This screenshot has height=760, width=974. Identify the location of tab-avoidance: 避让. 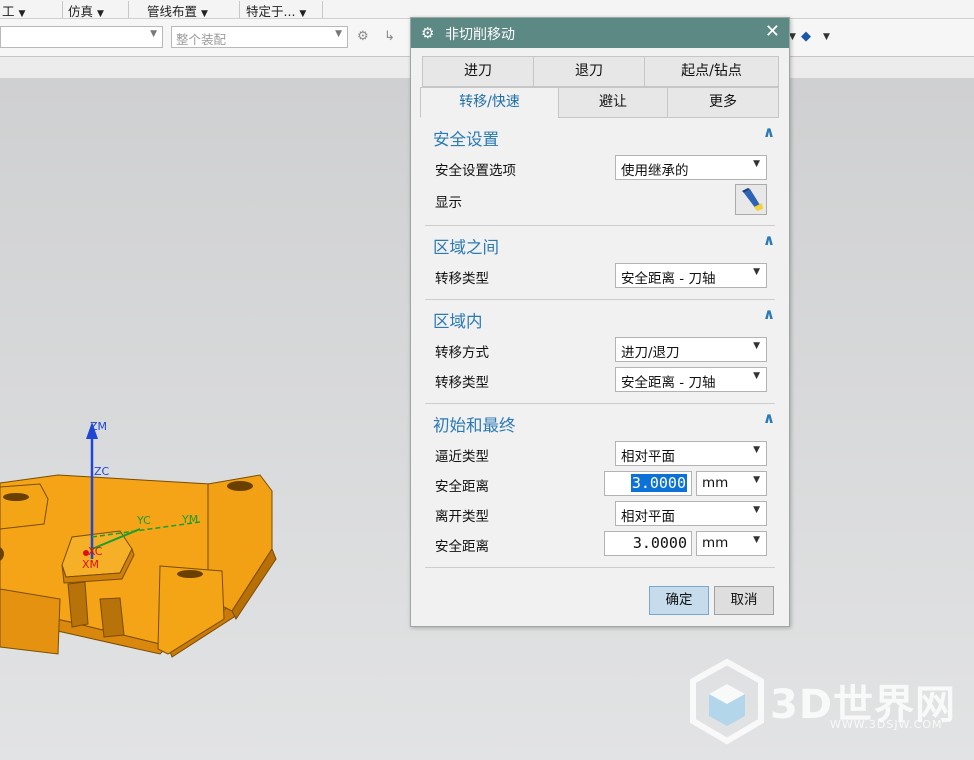
(613, 102).